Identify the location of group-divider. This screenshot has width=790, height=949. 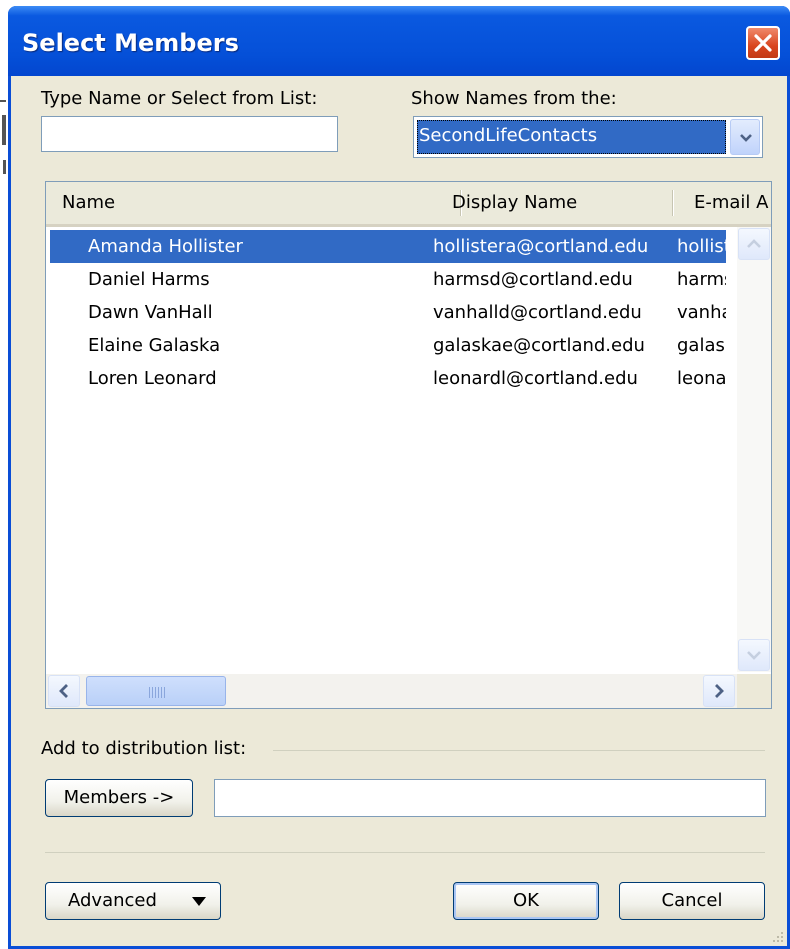
(519, 750).